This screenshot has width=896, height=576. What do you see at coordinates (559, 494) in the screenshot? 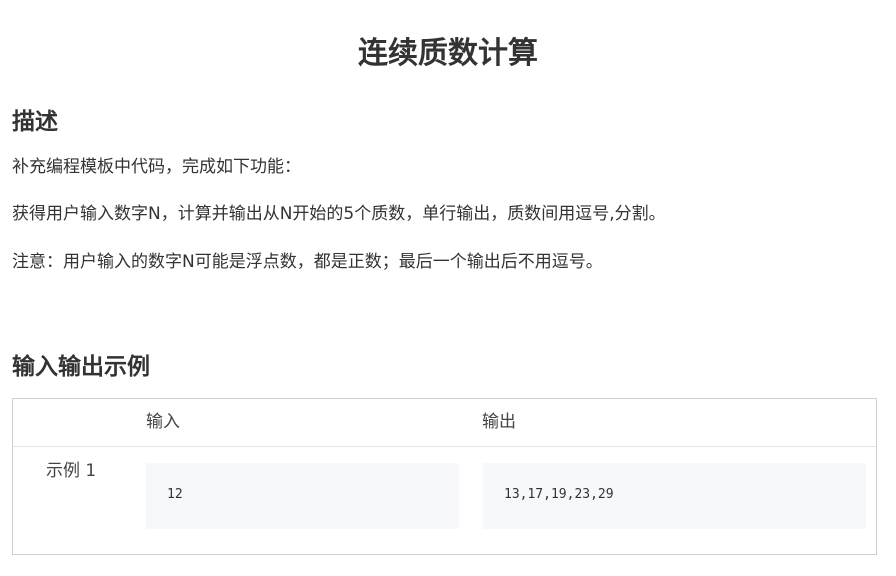
I see `example-output-value: 13,17,19,23,29` at bounding box center [559, 494].